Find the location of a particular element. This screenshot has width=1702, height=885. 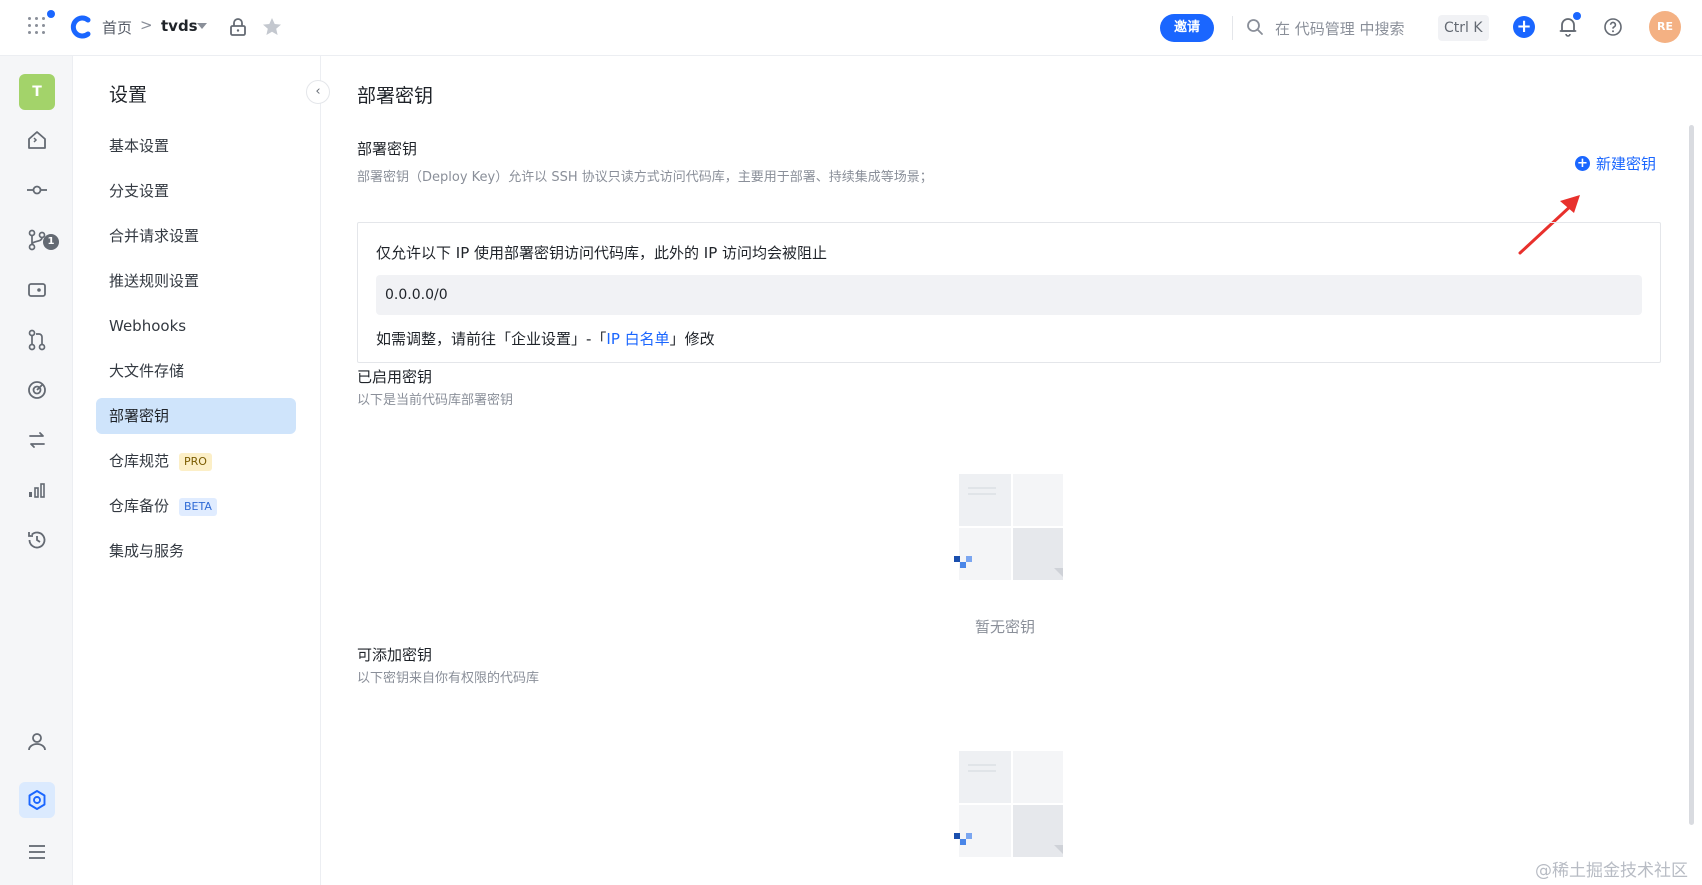

sidebar-item-label: 部署密钥 is located at coordinates (139, 416).